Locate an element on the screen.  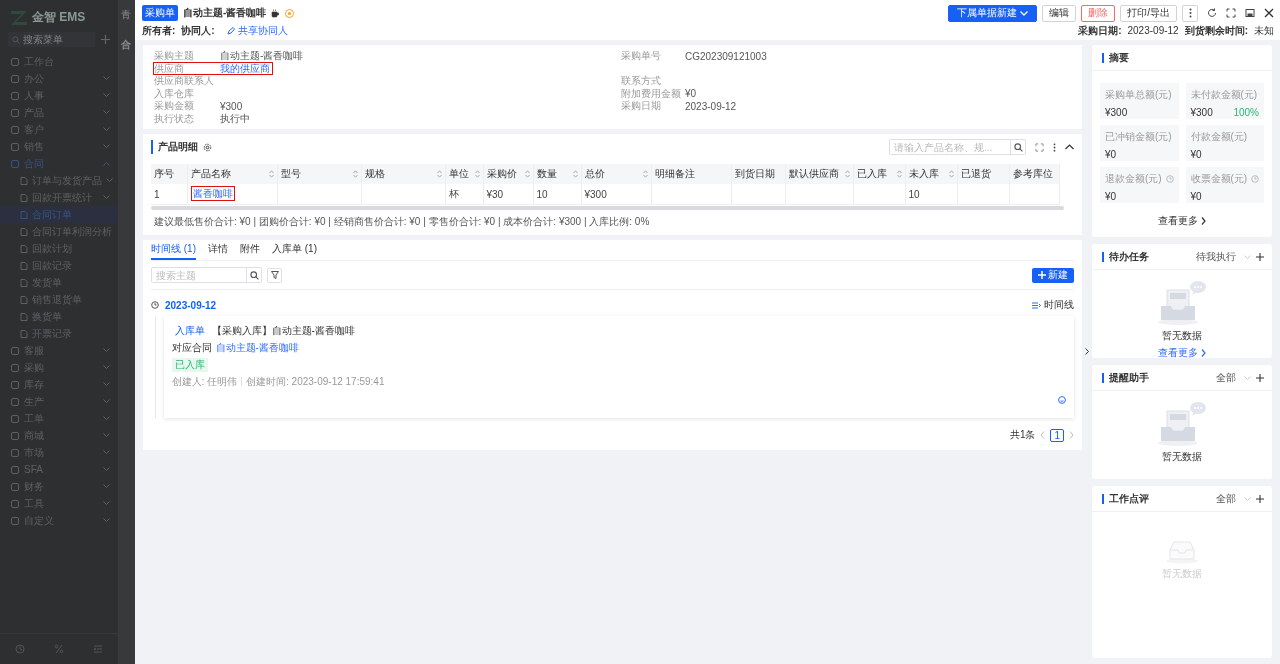
field-label: 入库仓库 is located at coordinates (174, 93).